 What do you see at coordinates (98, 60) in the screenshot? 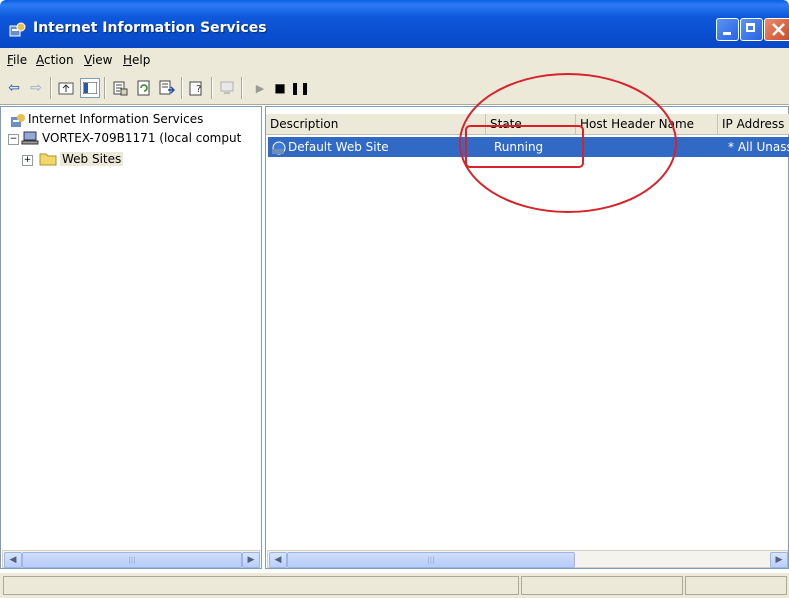
I see `menu-view: View` at bounding box center [98, 60].